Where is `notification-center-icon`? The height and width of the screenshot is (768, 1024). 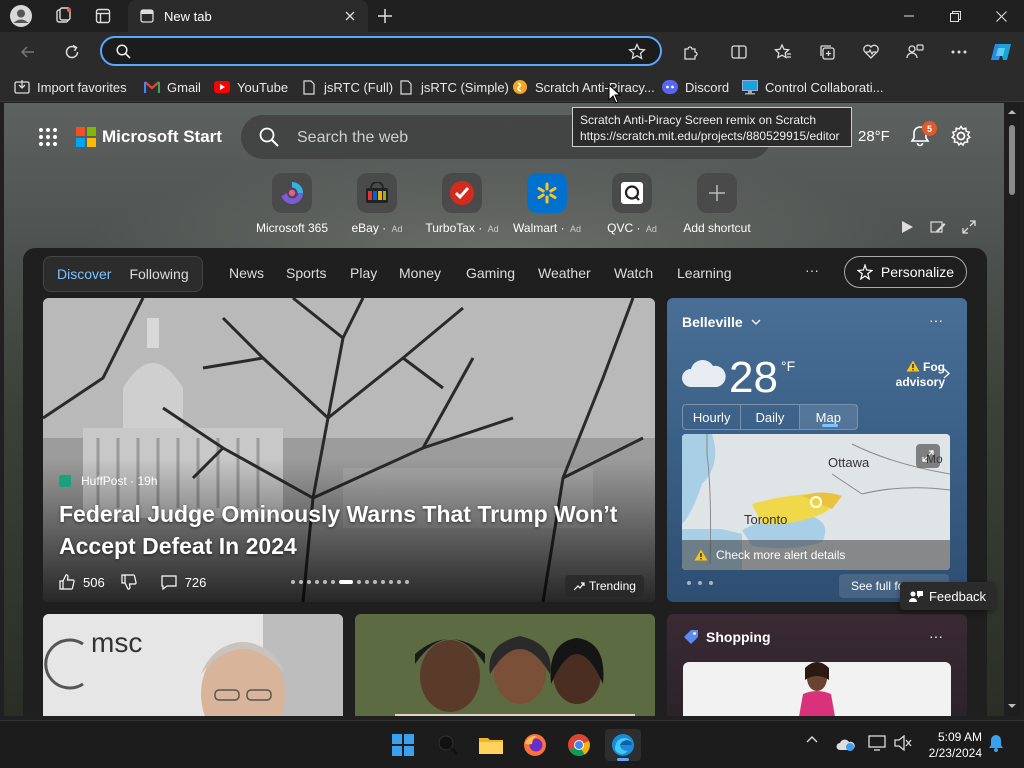
notification-center-icon is located at coordinates (996, 743).